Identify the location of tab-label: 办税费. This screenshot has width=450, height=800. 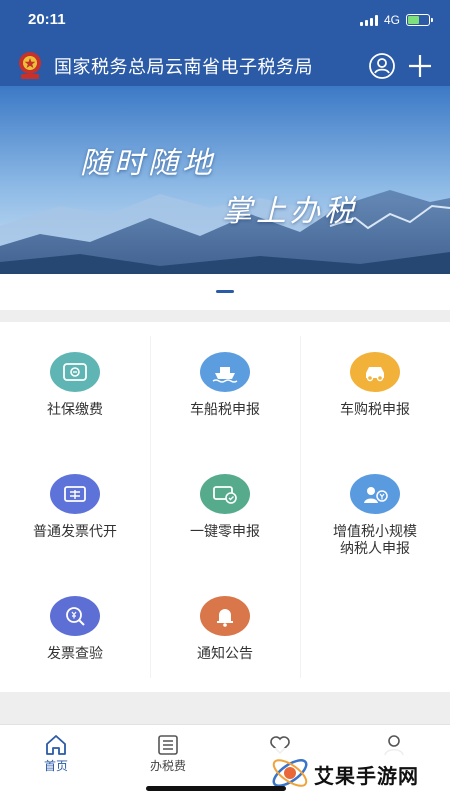
(167, 766).